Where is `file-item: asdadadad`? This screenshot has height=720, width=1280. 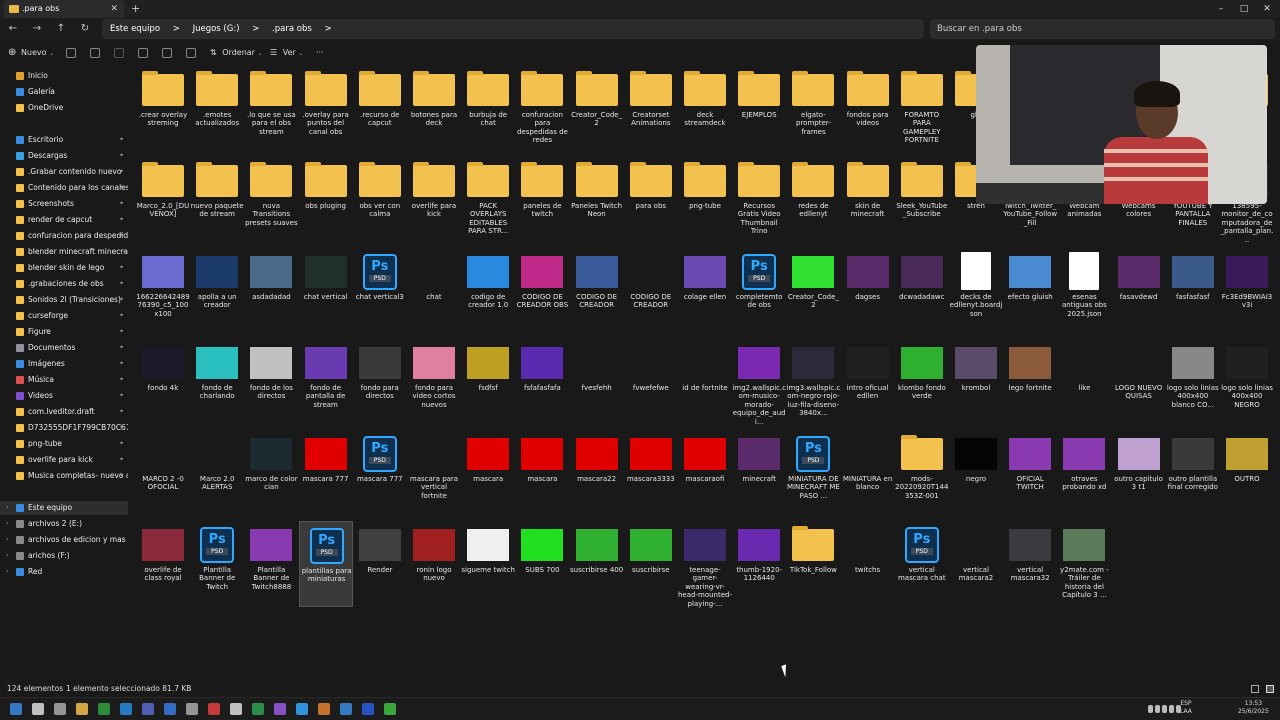 file-item: asdadadad is located at coordinates (271, 291).